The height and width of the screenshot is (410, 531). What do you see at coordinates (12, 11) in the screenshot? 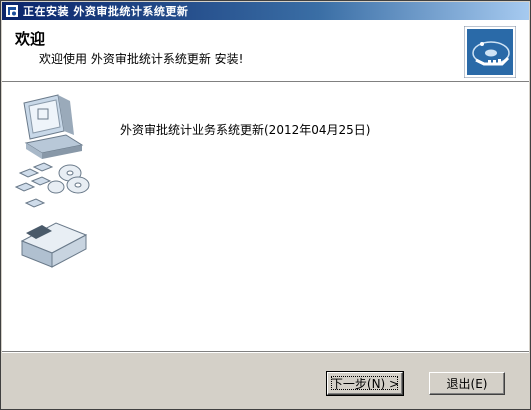
I see `installer-app-icon` at bounding box center [12, 11].